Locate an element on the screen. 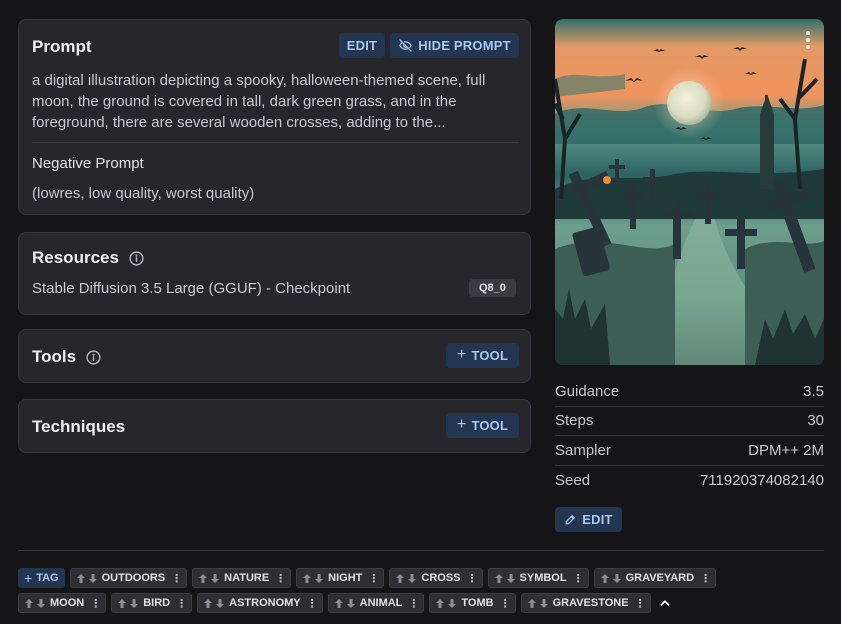 The height and width of the screenshot is (624, 841). edit-prompt-label: EDIT is located at coordinates (362, 45).